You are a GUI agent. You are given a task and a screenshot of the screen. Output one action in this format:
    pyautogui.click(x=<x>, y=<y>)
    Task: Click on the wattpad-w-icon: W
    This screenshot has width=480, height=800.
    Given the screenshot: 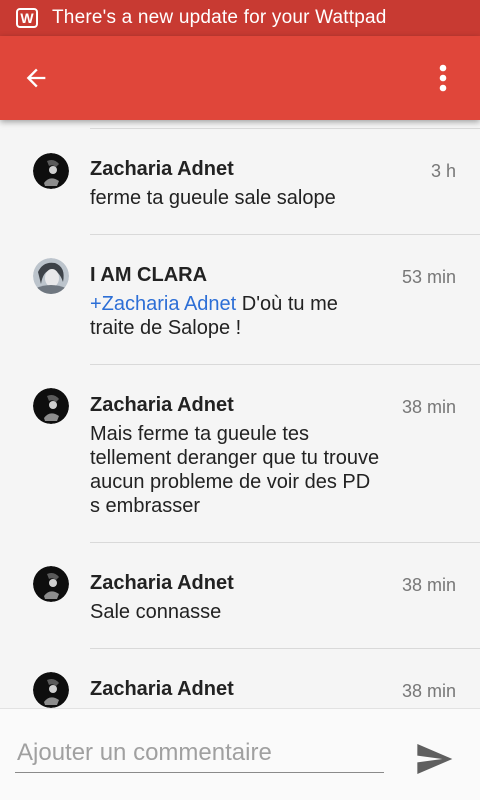 What is the action you would take?
    pyautogui.click(x=27, y=18)
    